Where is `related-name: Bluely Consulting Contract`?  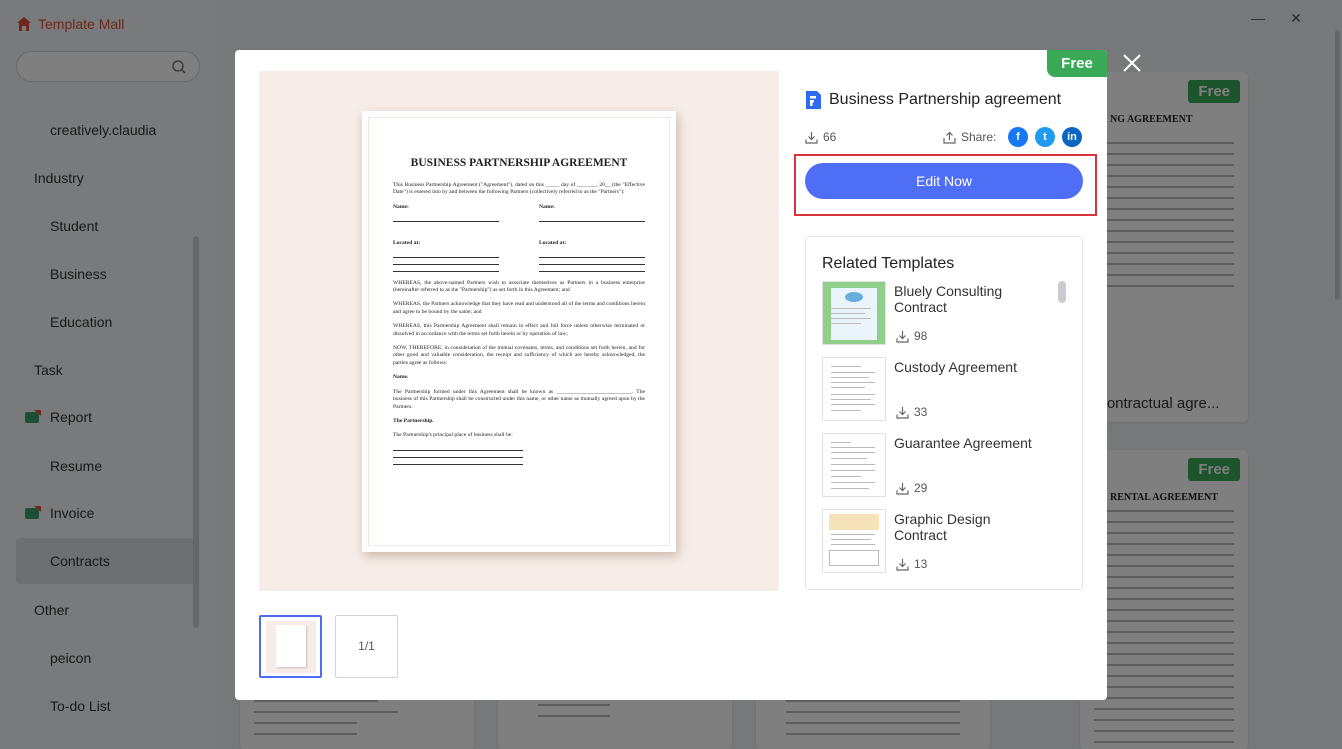 related-name: Bluely Consulting Contract is located at coordinates (948, 299).